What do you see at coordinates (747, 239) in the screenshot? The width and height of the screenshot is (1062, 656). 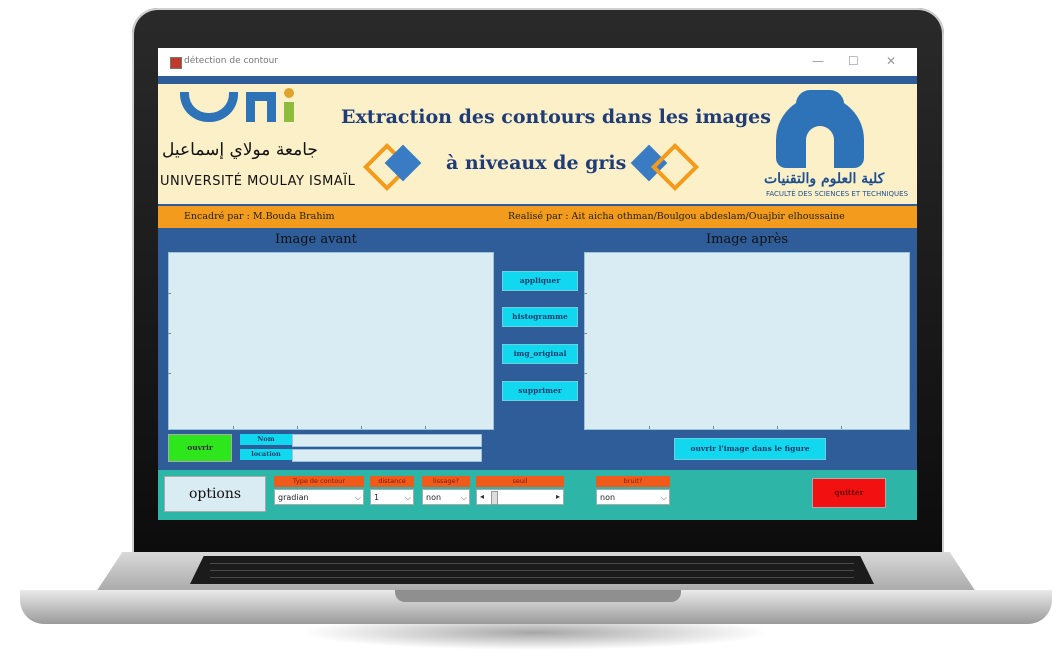 I see `after-image-label: Image après` at bounding box center [747, 239].